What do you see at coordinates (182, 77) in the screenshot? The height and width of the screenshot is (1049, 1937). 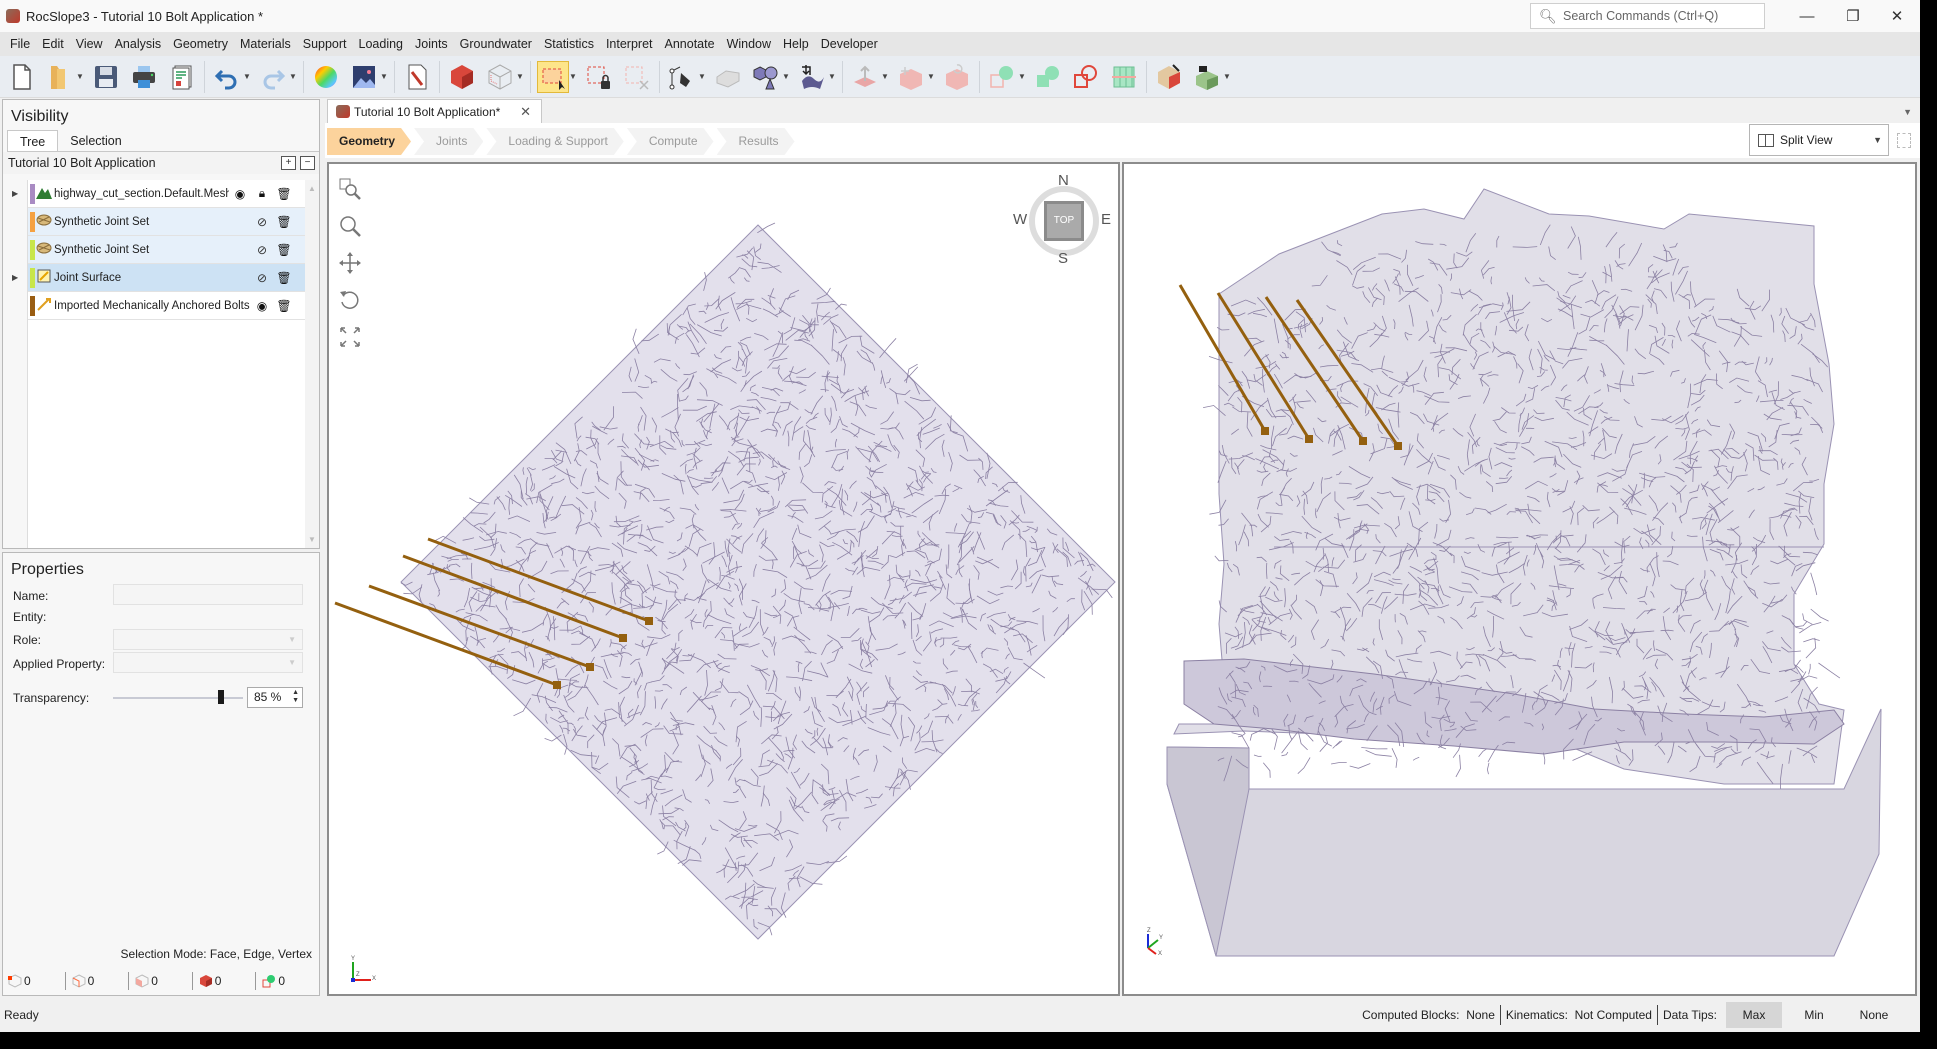 I see `report-button` at bounding box center [182, 77].